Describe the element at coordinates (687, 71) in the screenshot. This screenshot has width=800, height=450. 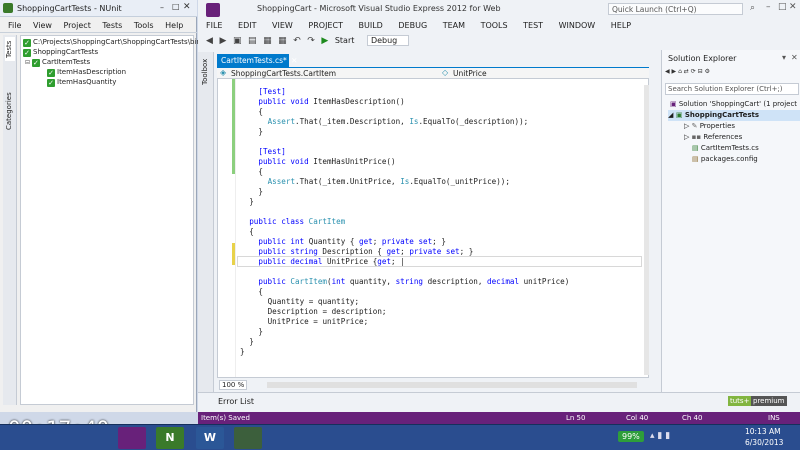
I see `sync-icon: ⇄` at that location.